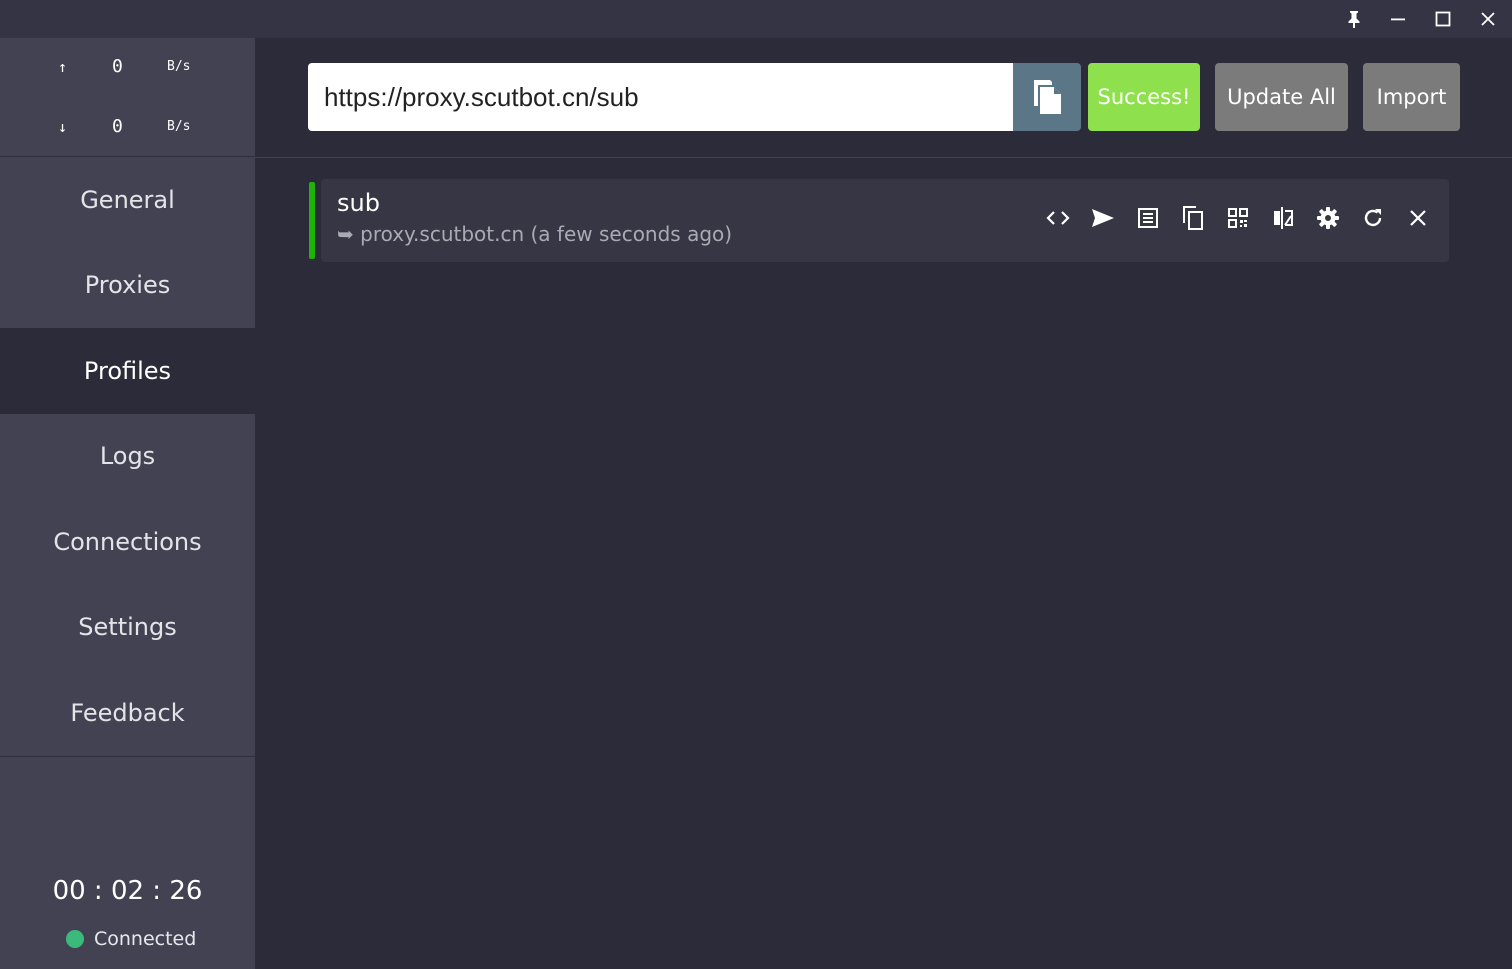 The width and height of the screenshot is (1512, 969). I want to click on profile-name: sub, so click(358, 203).